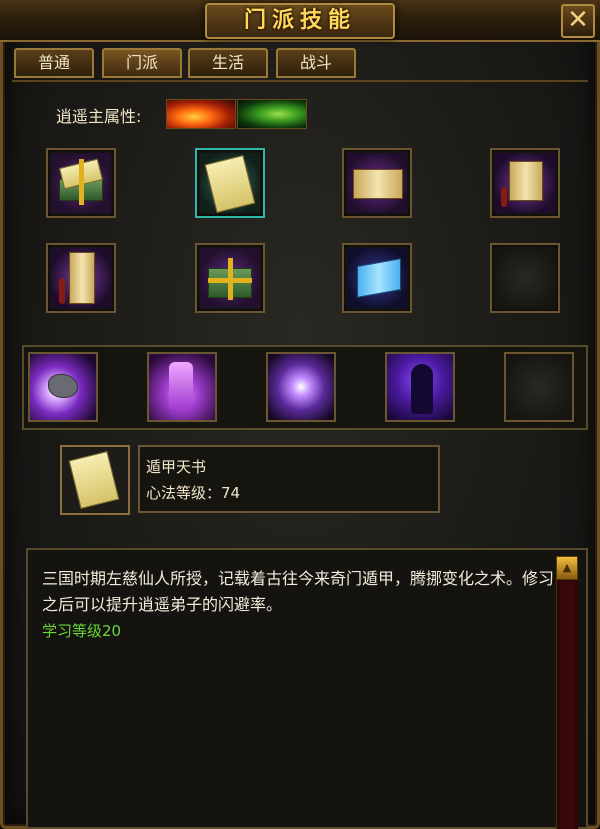  I want to click on tab-life: 生活, so click(228, 63).